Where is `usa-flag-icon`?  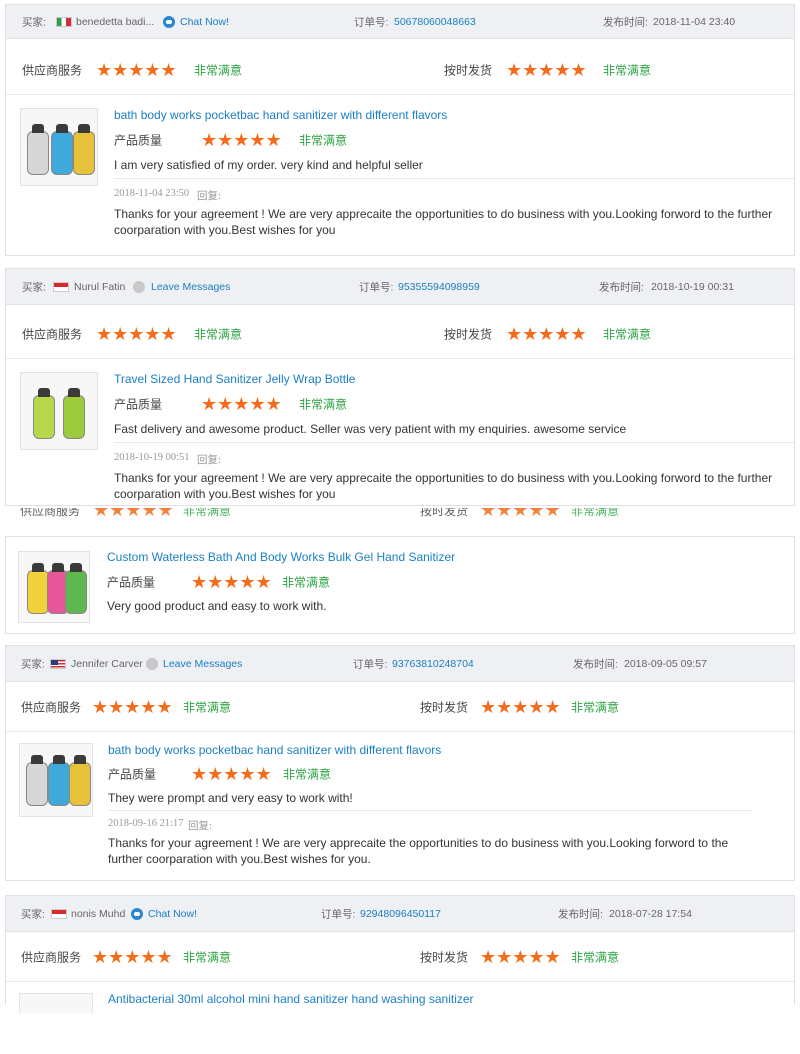 usa-flag-icon is located at coordinates (58, 663).